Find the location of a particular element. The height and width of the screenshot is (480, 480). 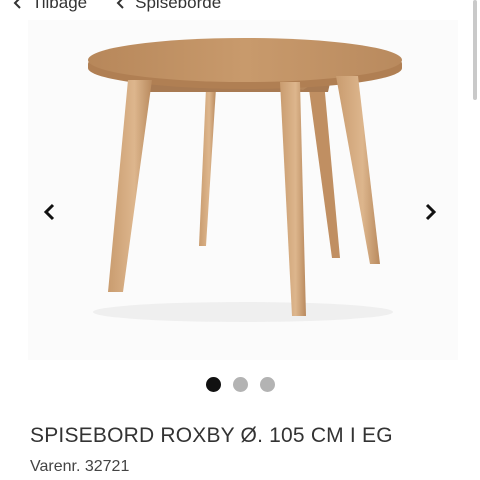

sku-line: Varenr. 32721 is located at coordinates (79, 467).